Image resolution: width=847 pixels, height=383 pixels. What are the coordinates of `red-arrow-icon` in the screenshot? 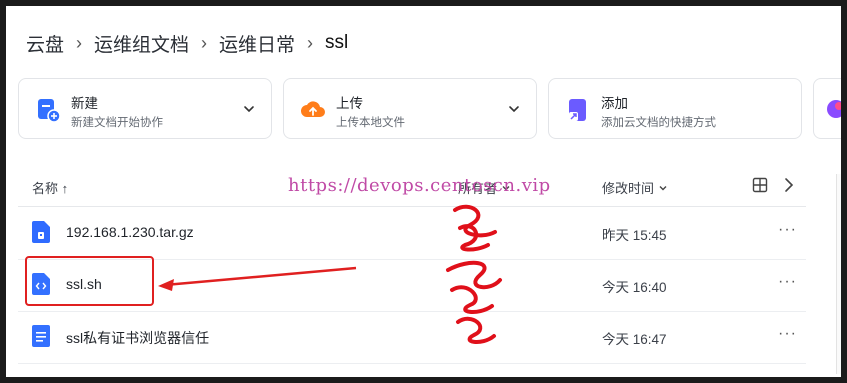 It's located at (257, 278).